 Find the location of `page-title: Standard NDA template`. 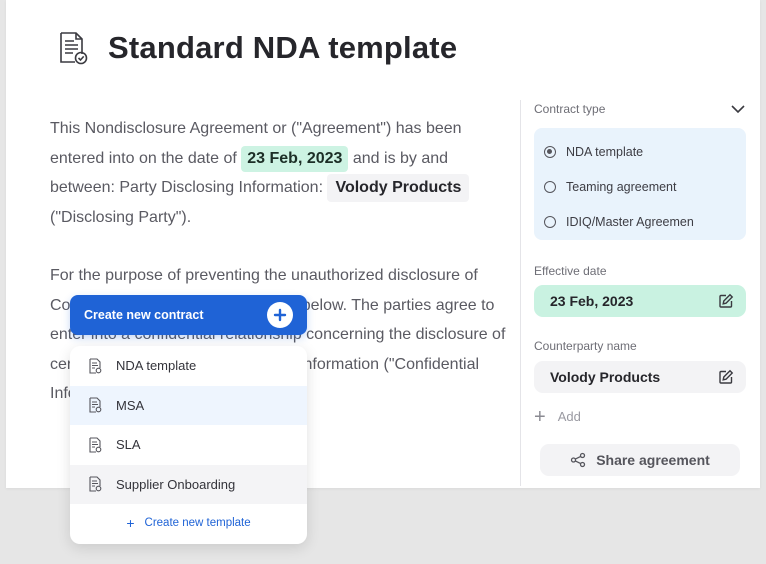

page-title: Standard NDA template is located at coordinates (283, 47).